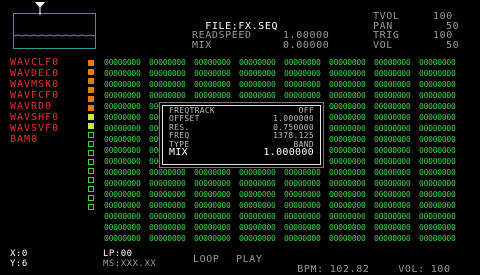 The image size is (480, 275). What do you see at coordinates (326, 265) in the screenshot?
I see `bpm-readout: BPM: 102.82` at bounding box center [326, 265].